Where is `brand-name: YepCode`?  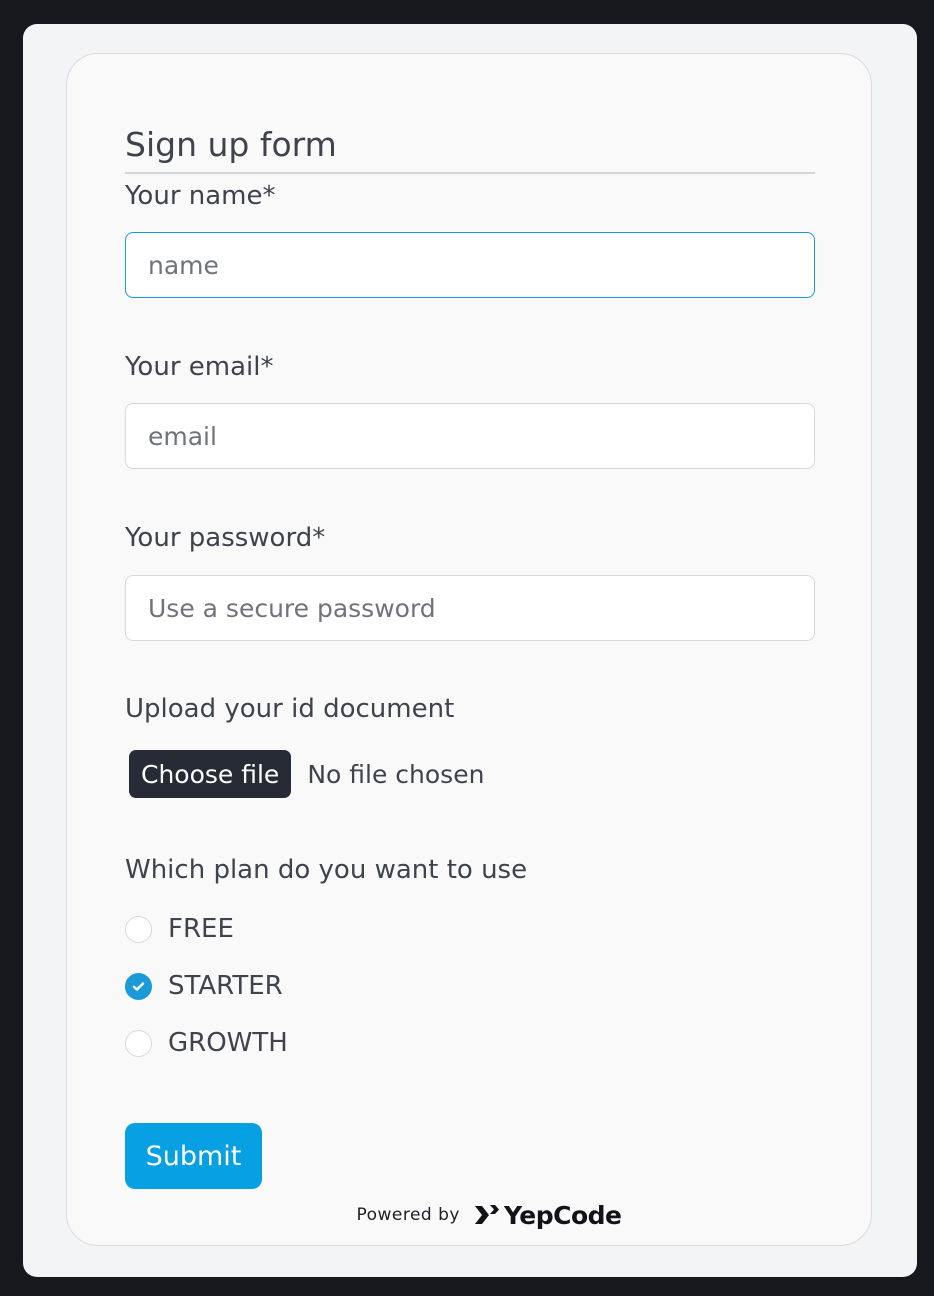 brand-name: YepCode is located at coordinates (562, 1215).